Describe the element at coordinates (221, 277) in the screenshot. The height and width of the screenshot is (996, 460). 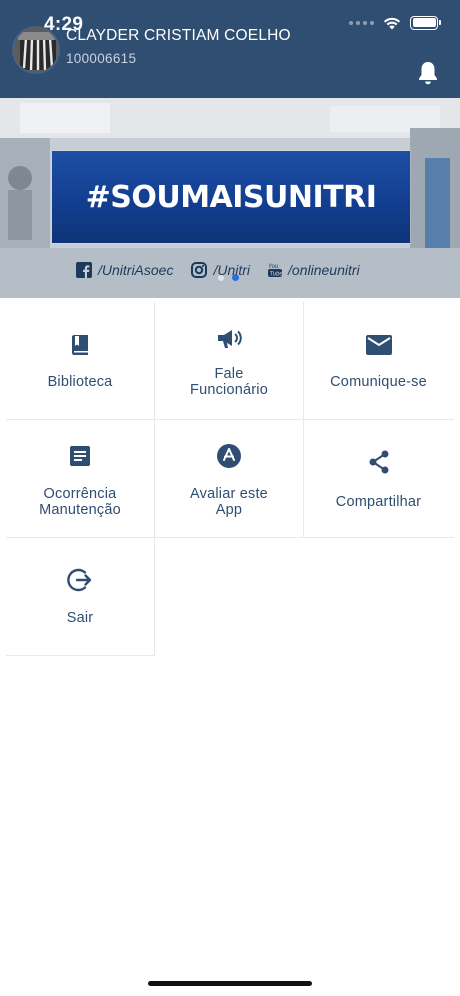
I see `carousel-dot` at that location.